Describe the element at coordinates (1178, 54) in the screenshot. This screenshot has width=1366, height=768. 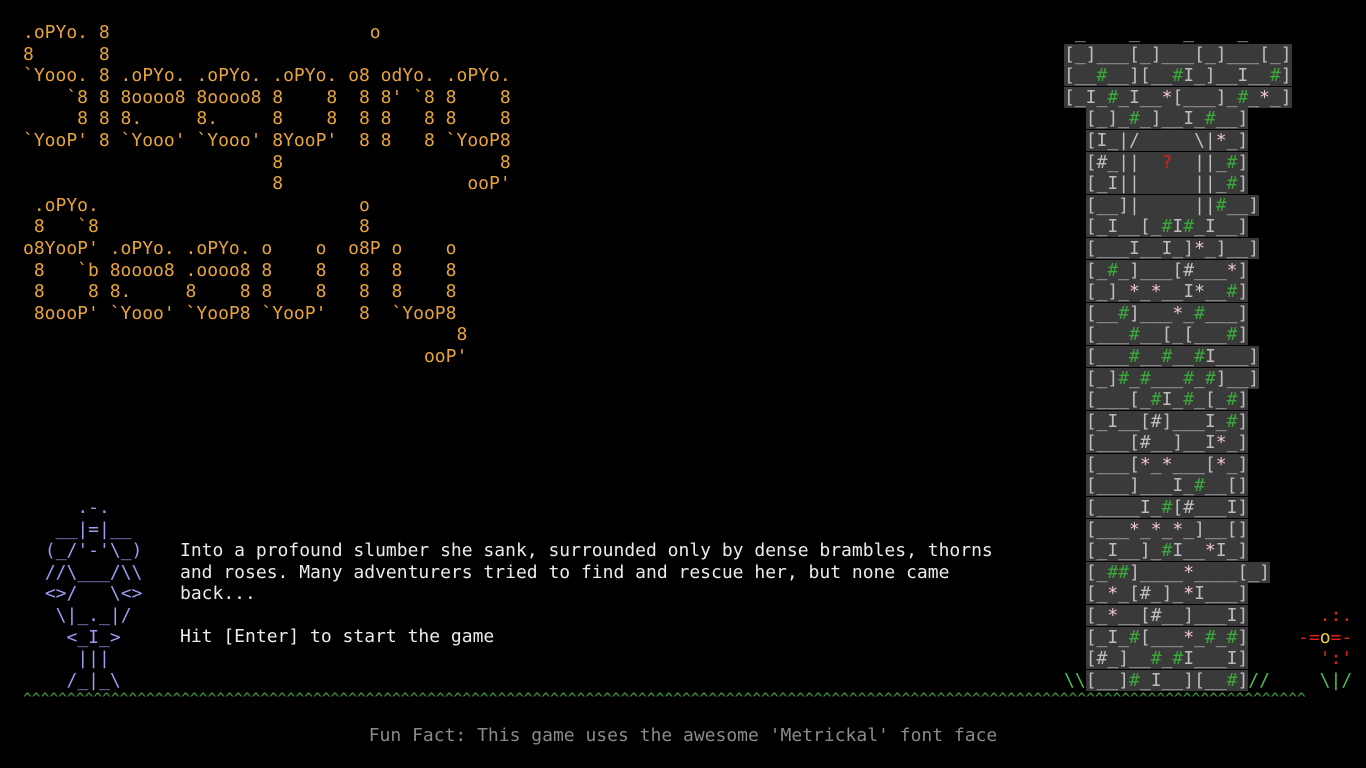
I see `tower-top-row: [_]___[_]___[_]___[_]` at that location.